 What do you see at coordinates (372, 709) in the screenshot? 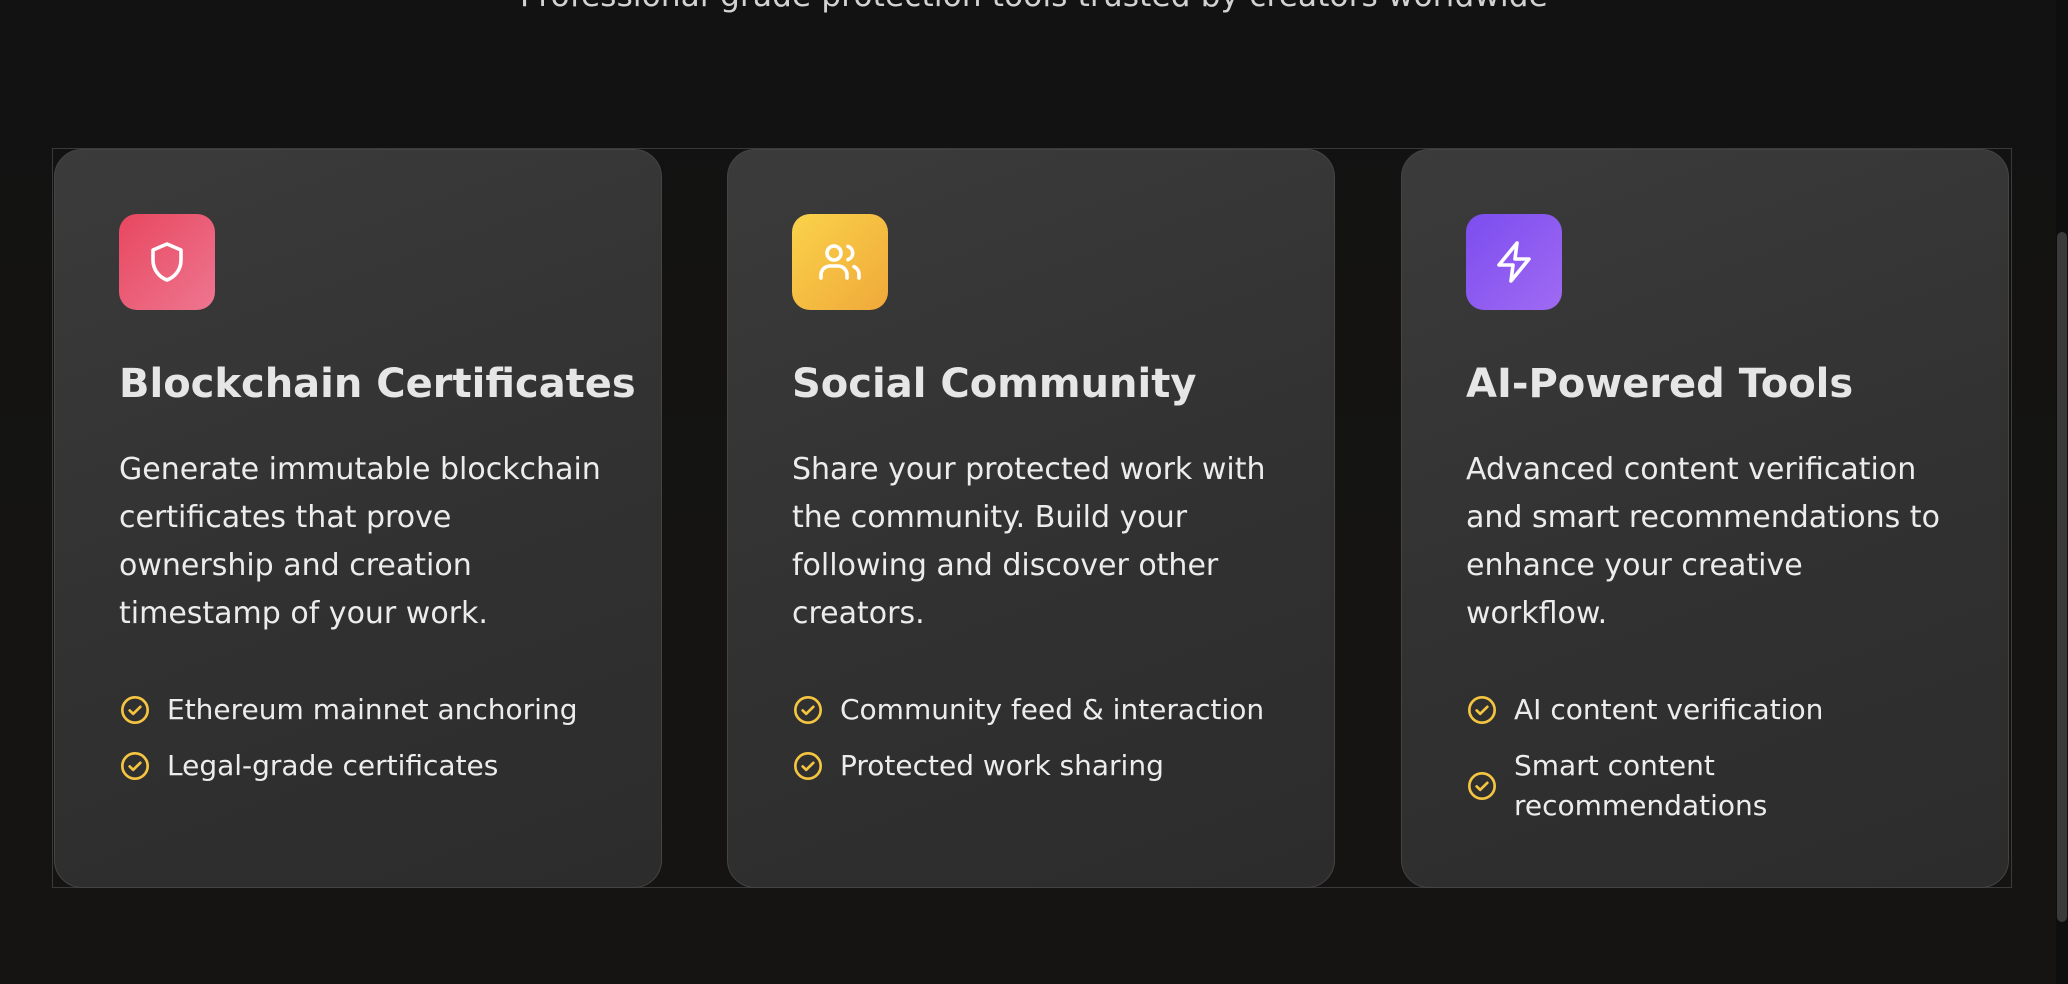
I see `feature-label: Ethereum mainnet anchoring` at bounding box center [372, 709].